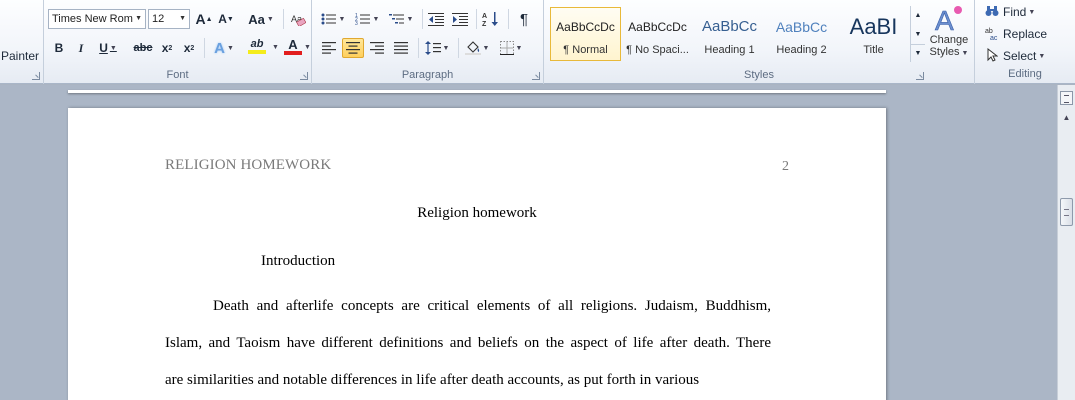 Image resolution: width=1075 pixels, height=400 pixels. I want to click on scroll-up-icon: ▲, so click(1066, 117).